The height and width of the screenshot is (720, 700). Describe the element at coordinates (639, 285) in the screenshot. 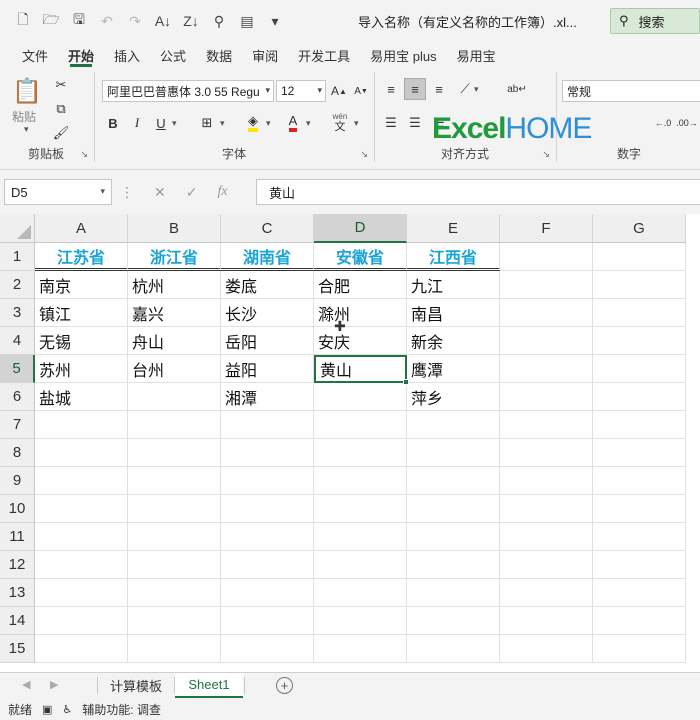

I see `cell-g2` at that location.